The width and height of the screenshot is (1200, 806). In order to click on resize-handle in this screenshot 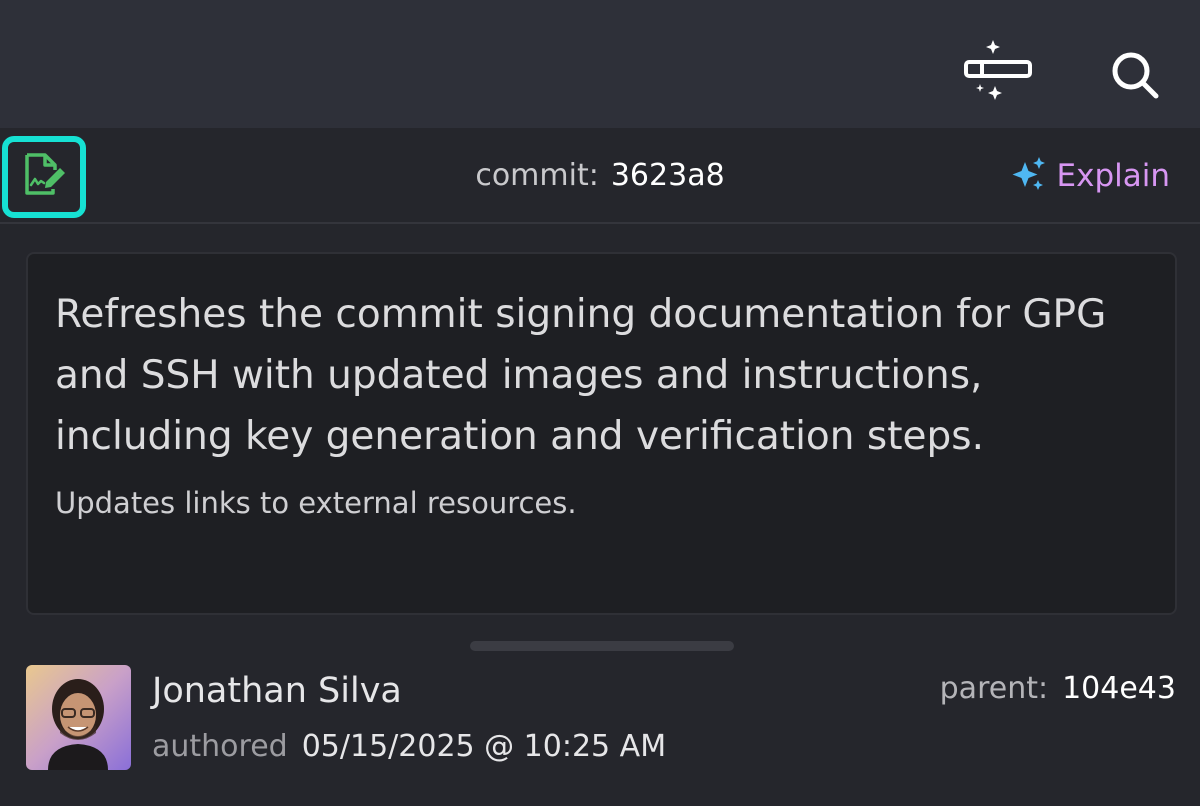, I will do `click(602, 646)`.